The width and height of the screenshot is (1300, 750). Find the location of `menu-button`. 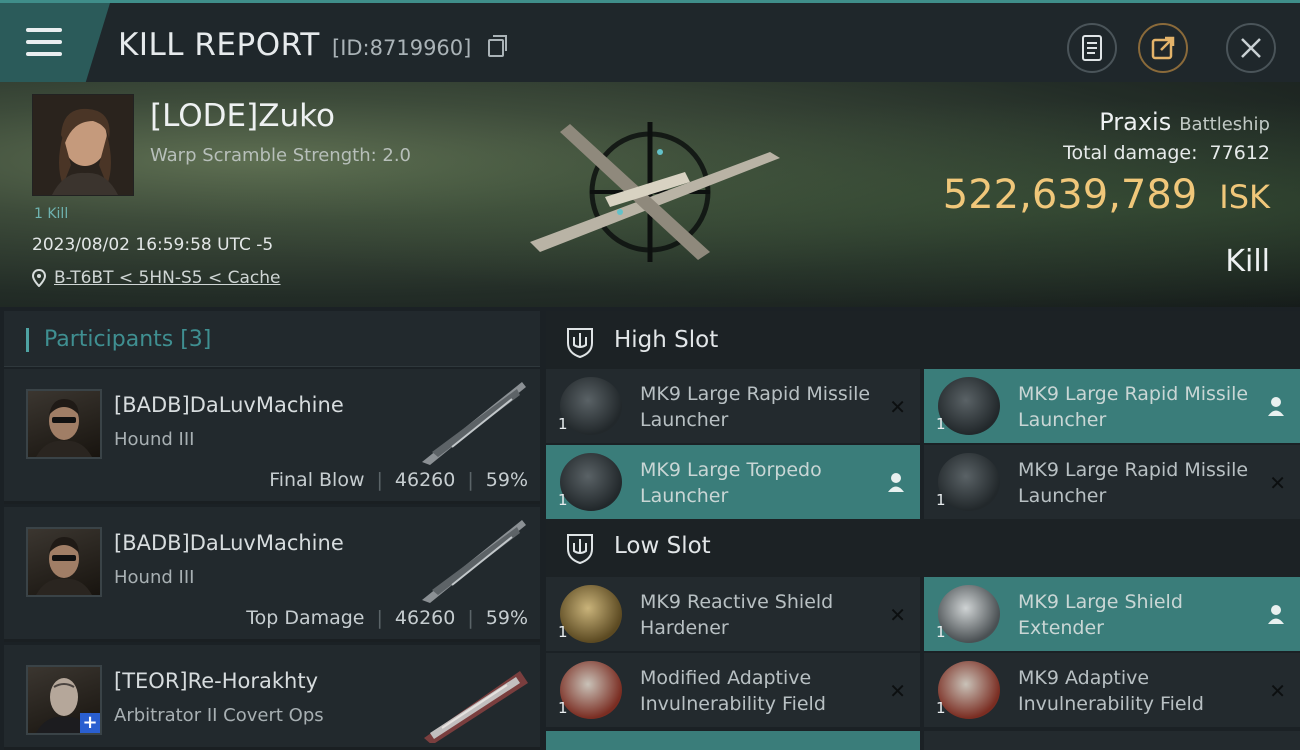

menu-button is located at coordinates (55, 42).